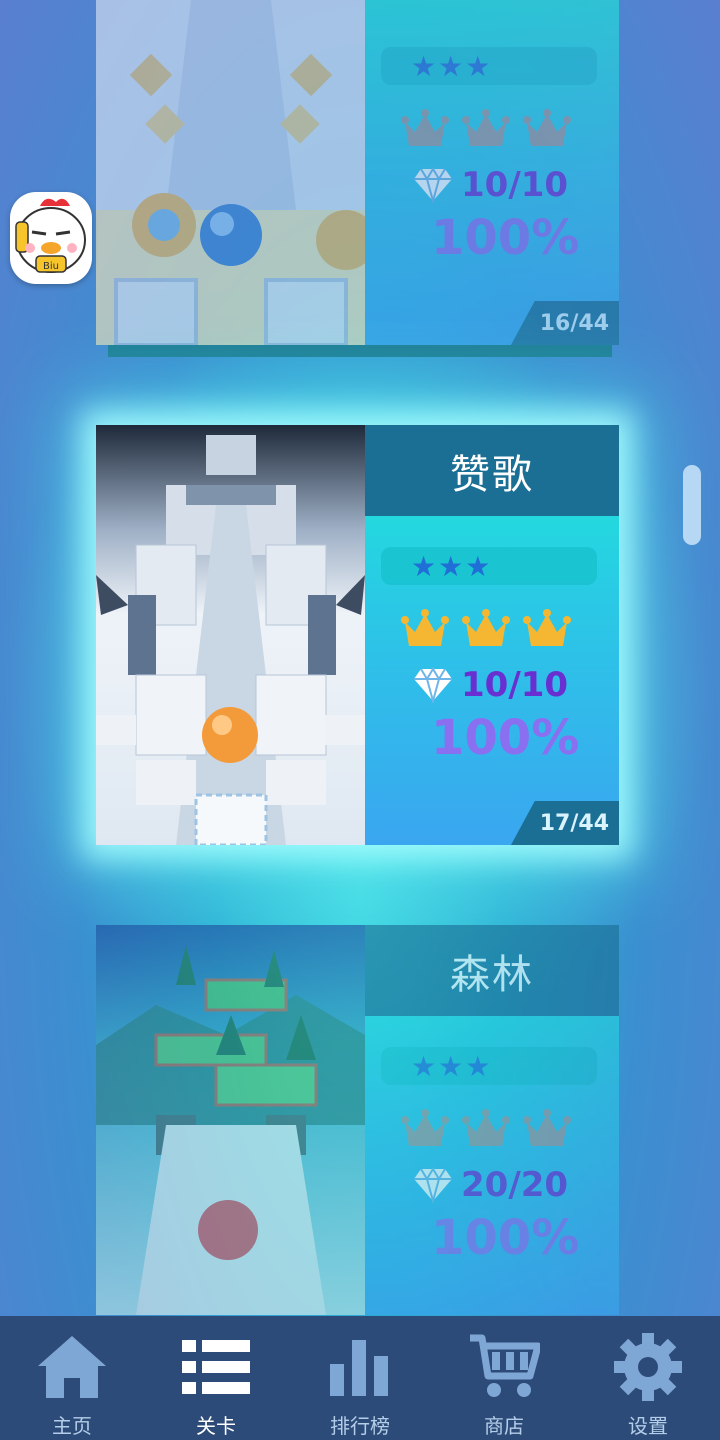 The image size is (720, 1440). What do you see at coordinates (72, 1367) in the screenshot?
I see `home-icon` at bounding box center [72, 1367].